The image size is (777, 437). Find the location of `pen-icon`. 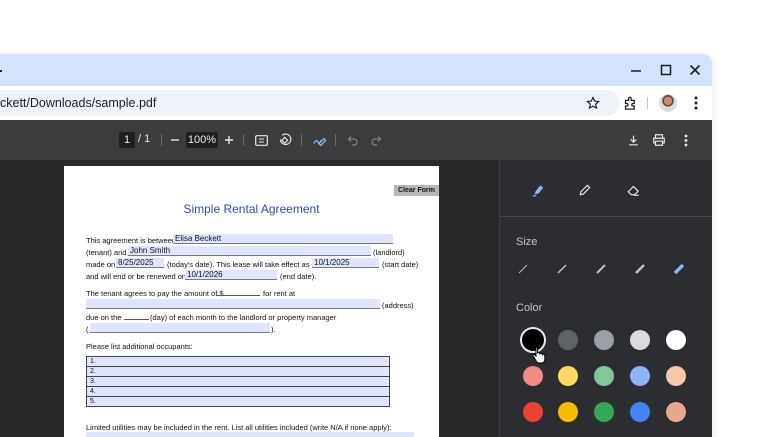

pen-icon is located at coordinates (585, 190).